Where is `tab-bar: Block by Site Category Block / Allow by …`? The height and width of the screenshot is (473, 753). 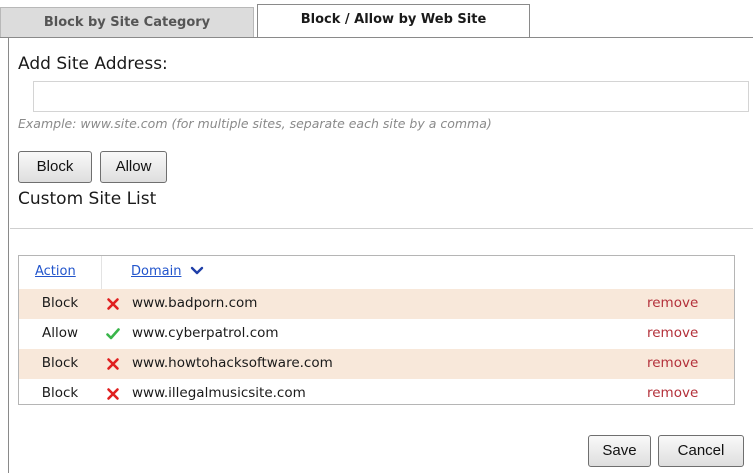 tab-bar: Block by Site Category Block / Allow by … is located at coordinates (376, 19).